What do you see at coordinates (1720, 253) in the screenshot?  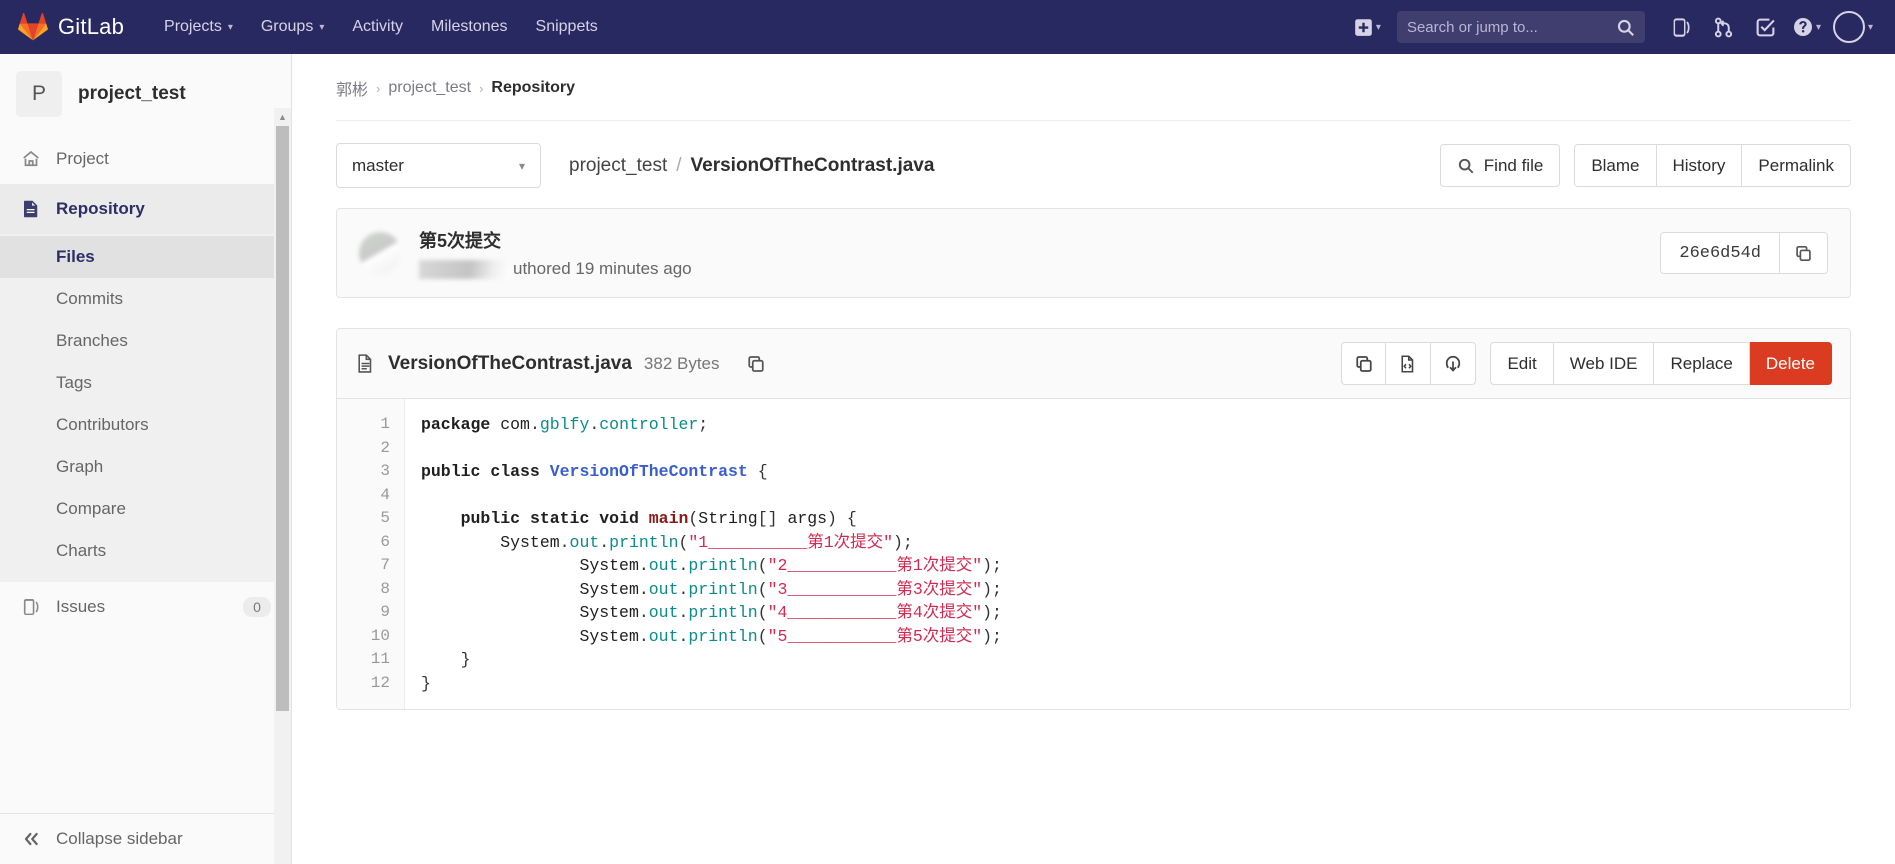 I see `commit-sha: 26e6d54d` at bounding box center [1720, 253].